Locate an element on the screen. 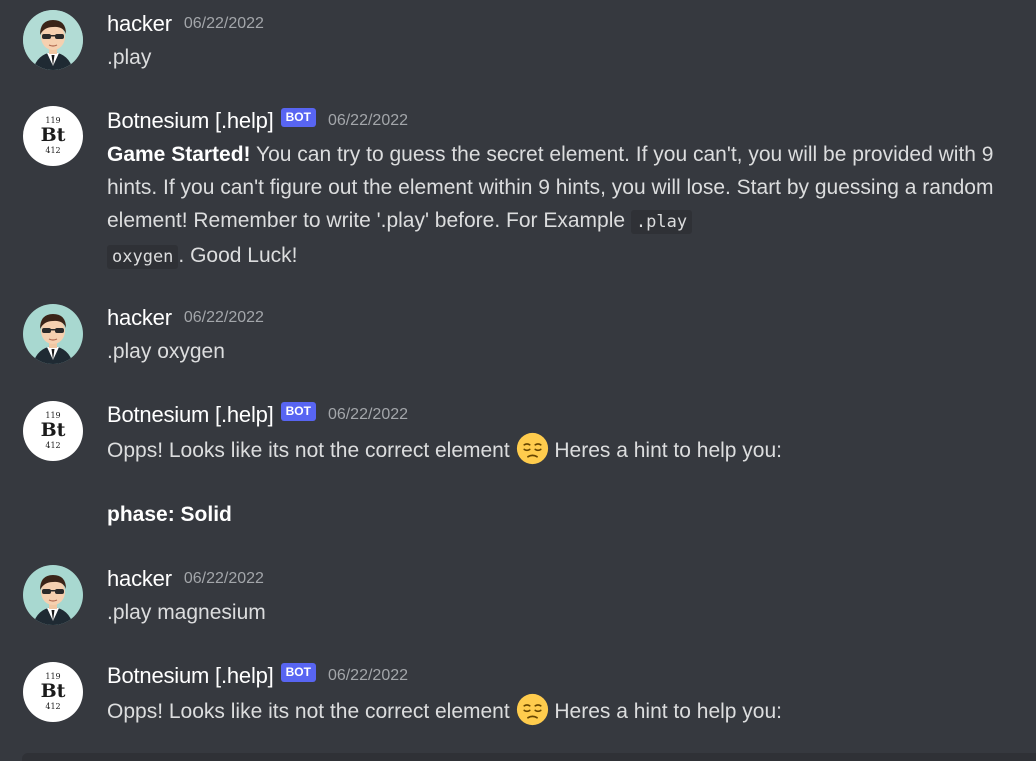 This screenshot has width=1036, height=761. message-text: .play oxygen is located at coordinates (166, 351).